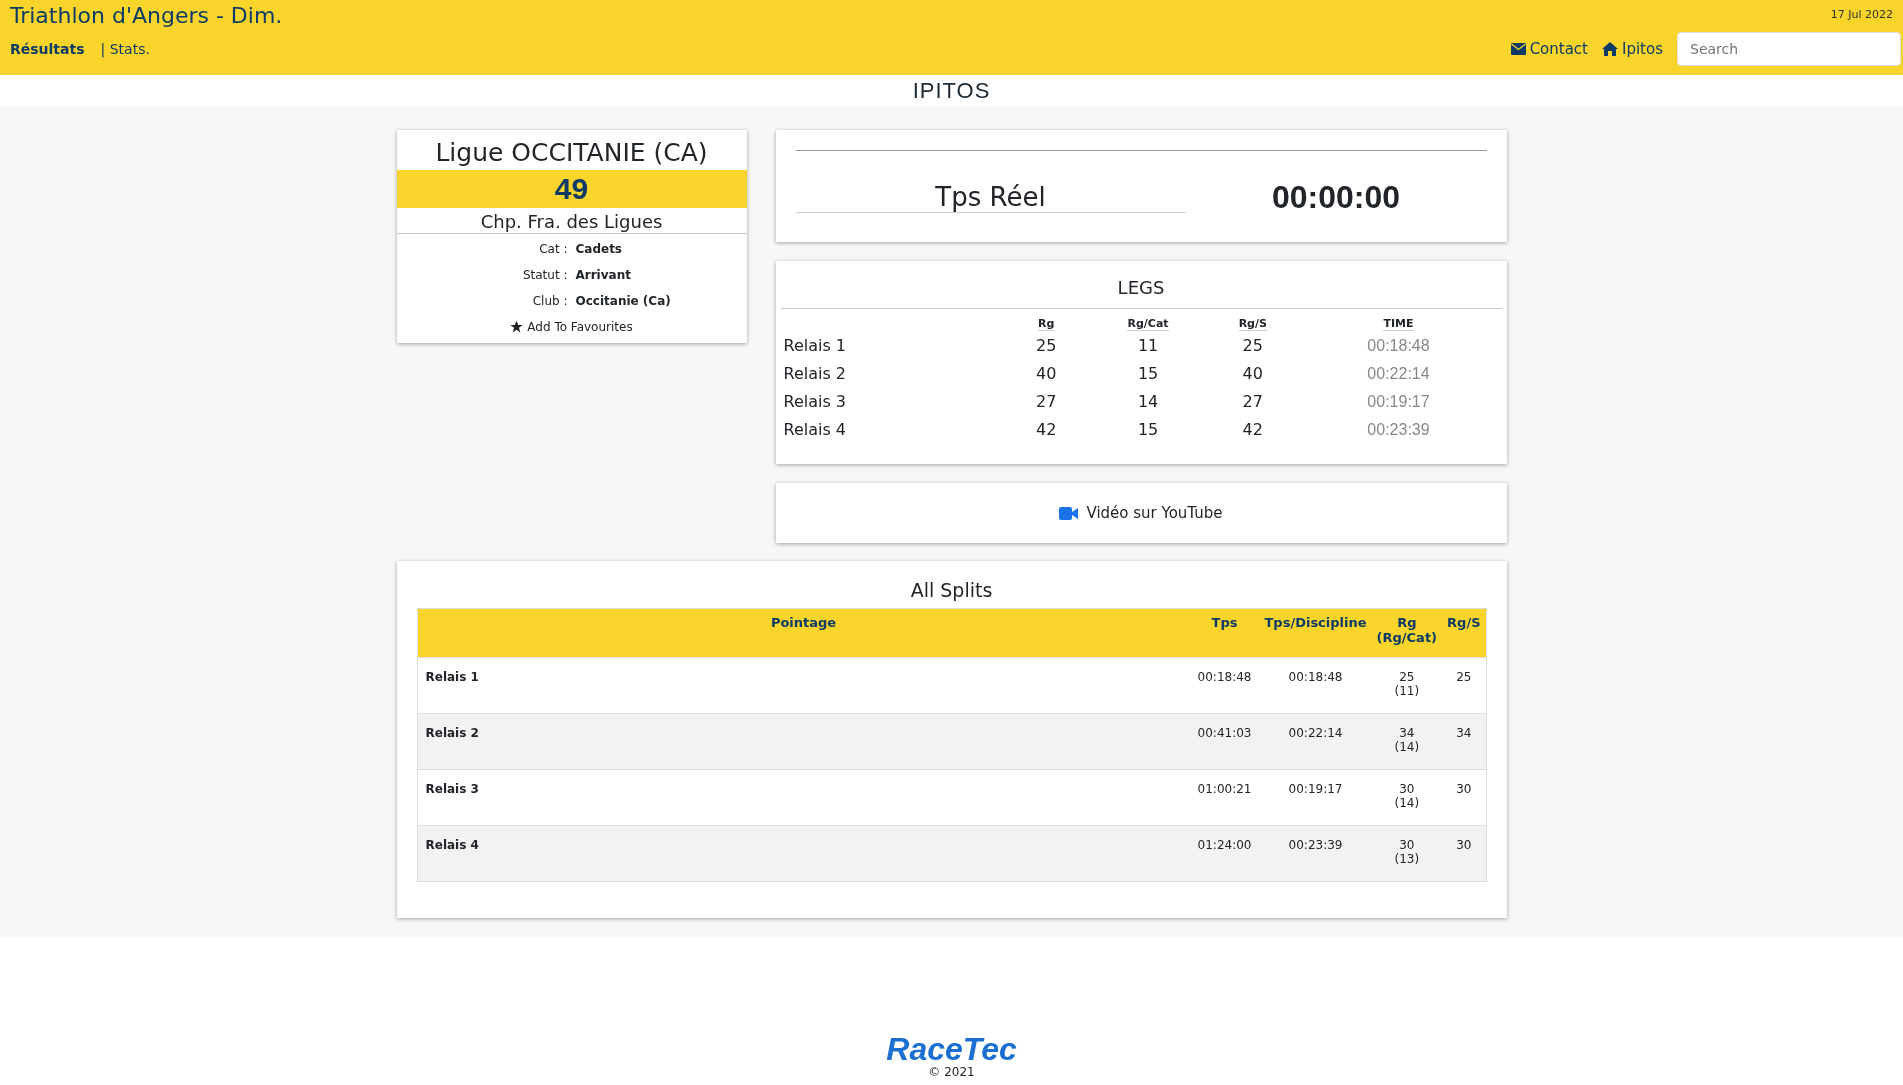 This screenshot has width=1903, height=1085. Describe the element at coordinates (599, 249) in the screenshot. I see `field-value: Cadets` at that location.